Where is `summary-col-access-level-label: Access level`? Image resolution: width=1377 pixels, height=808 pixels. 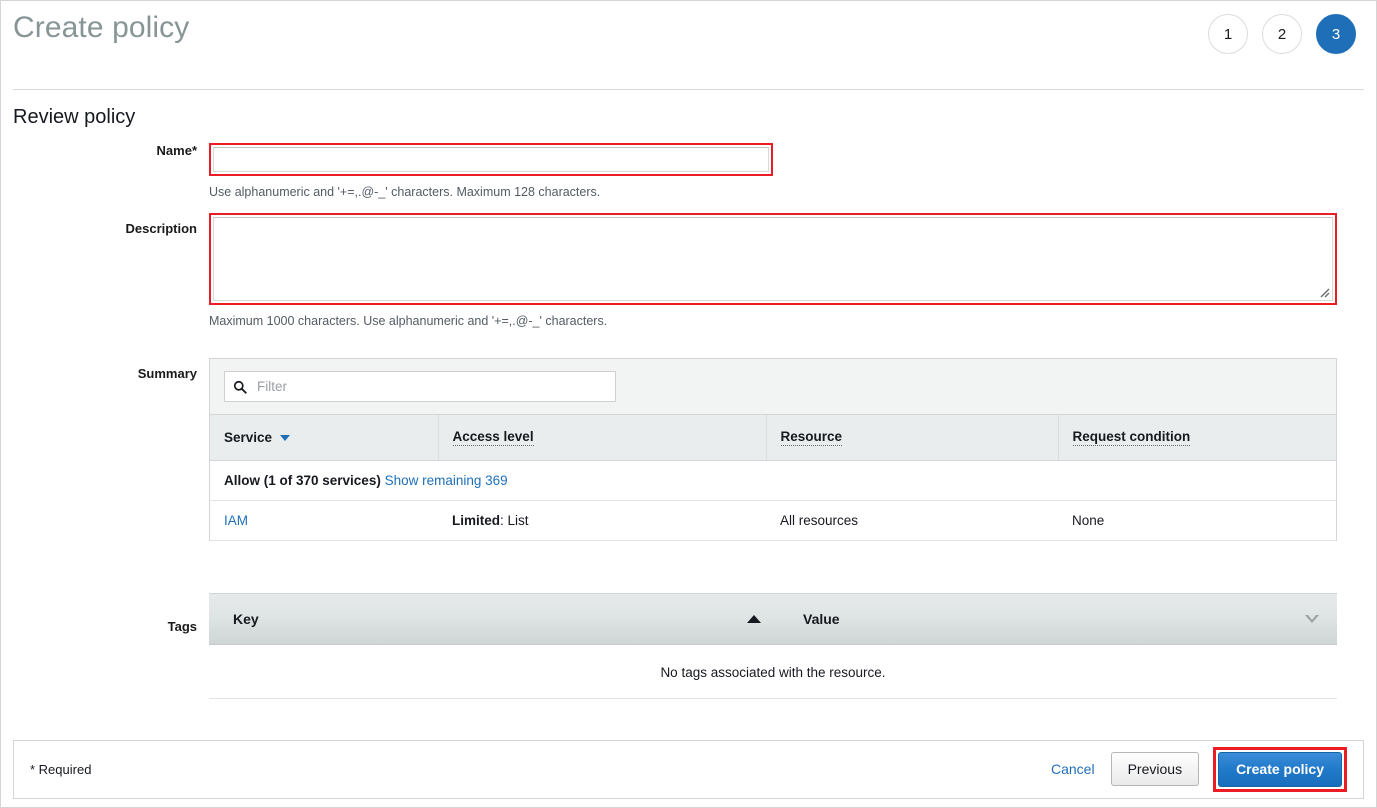 summary-col-access-level-label: Access level is located at coordinates (493, 437).